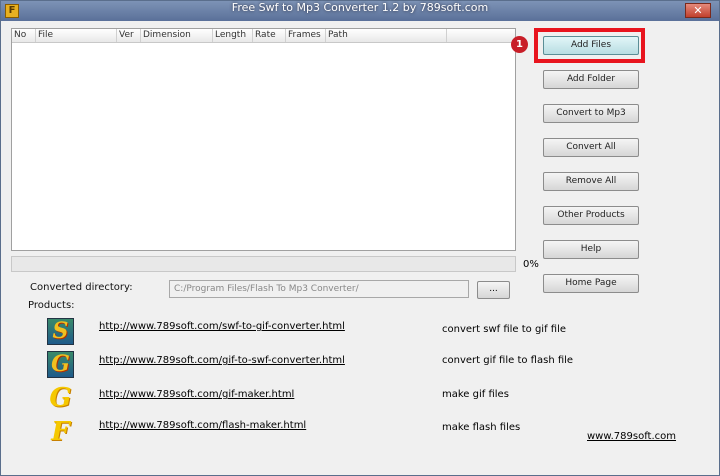  Describe the element at coordinates (591, 283) in the screenshot. I see `home-page-button: Home Page` at that location.